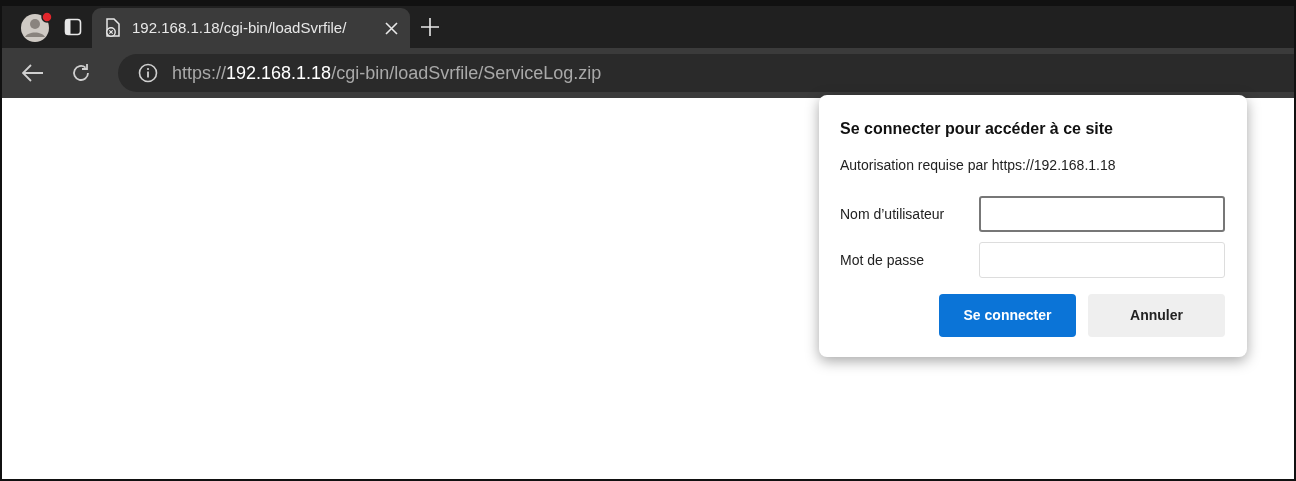 The image size is (1296, 481). Describe the element at coordinates (1102, 214) in the screenshot. I see `username-field` at that location.